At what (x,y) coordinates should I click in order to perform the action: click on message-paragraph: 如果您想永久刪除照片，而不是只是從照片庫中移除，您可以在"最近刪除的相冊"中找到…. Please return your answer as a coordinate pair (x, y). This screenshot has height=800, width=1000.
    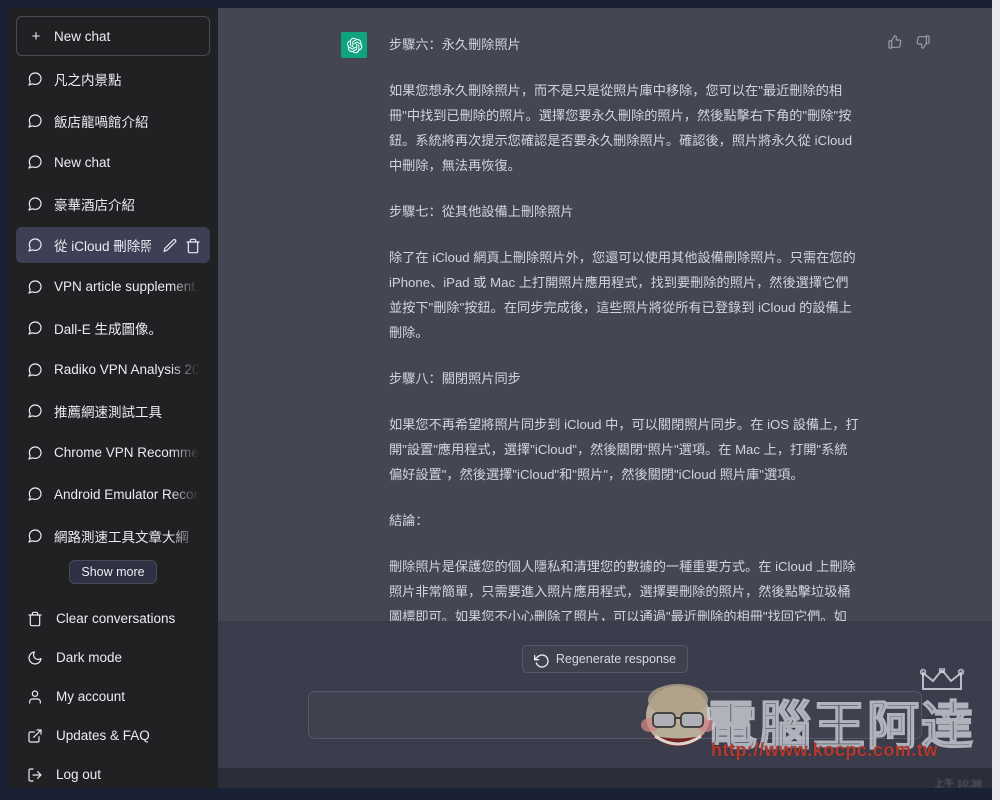
    Looking at the image, I should click on (621, 128).